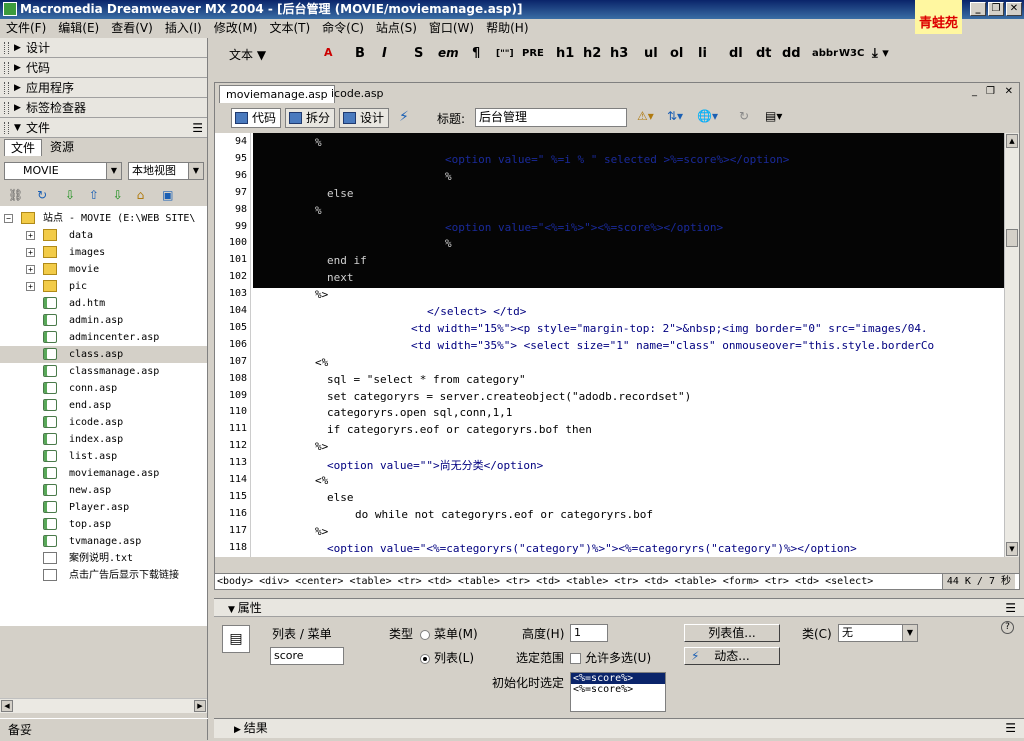 Image resolution: width=1024 pixels, height=741 pixels. Describe the element at coordinates (448, 53) in the screenshot. I see `em-button: em` at that location.